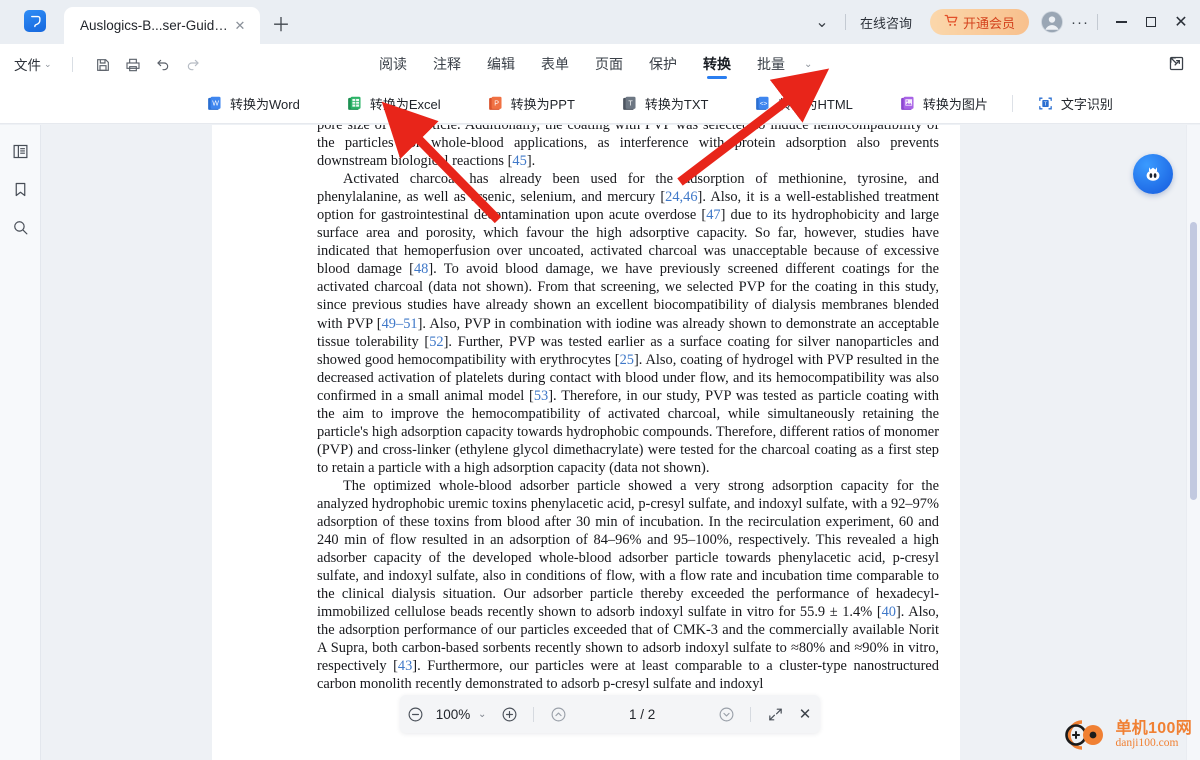 This screenshot has width=1200, height=760. I want to click on more-options-icon: ···, so click(1080, 22).